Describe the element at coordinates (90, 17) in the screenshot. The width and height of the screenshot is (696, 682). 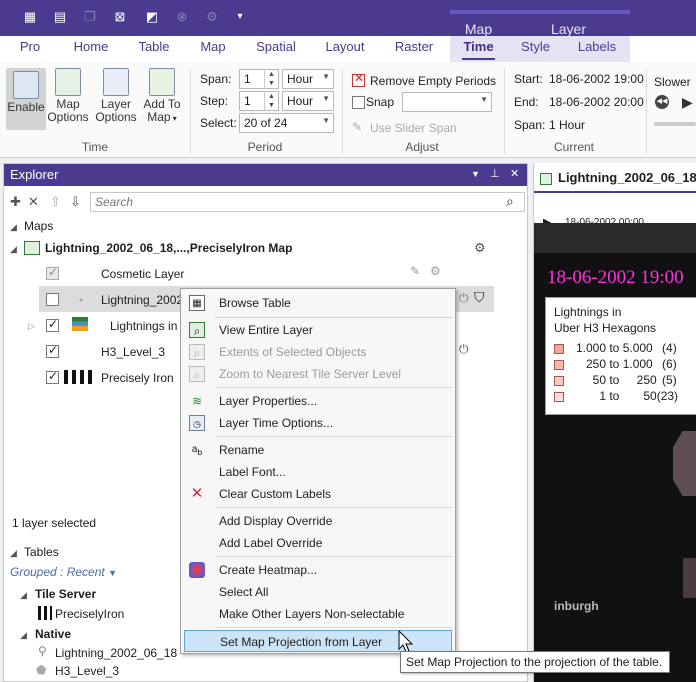
I see `copy-icon: ❐` at that location.